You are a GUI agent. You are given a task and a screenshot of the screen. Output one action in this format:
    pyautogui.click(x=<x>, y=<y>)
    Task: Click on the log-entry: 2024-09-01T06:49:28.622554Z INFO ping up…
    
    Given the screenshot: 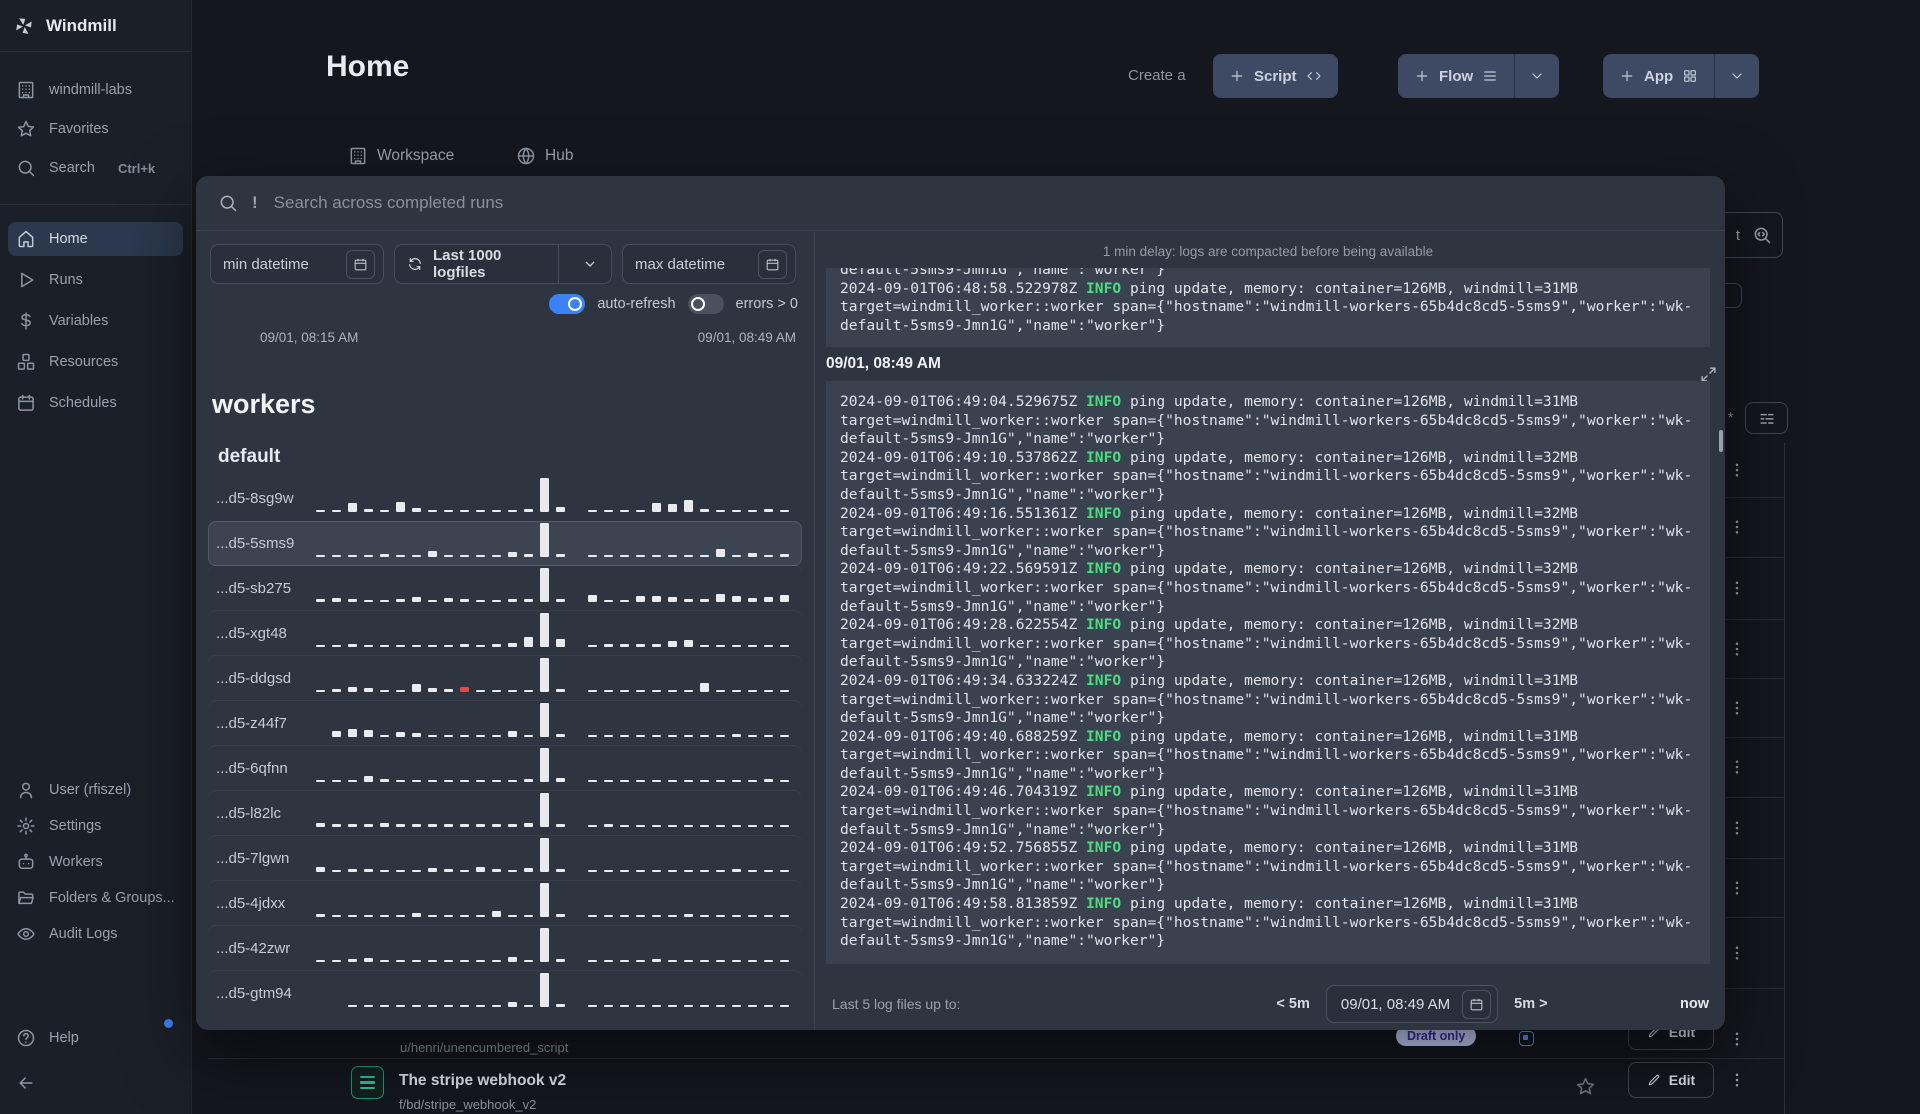 What is the action you would take?
    pyautogui.click(x=1268, y=644)
    